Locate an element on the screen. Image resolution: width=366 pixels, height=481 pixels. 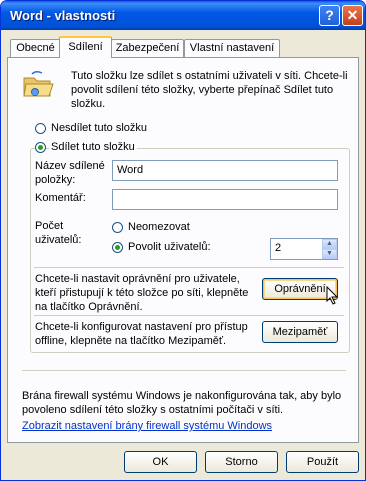
title-bar: Word - vlastnosti ? ✕ is located at coordinates (183, 15).